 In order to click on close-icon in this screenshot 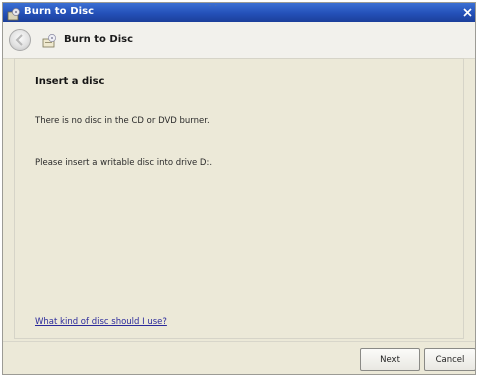, I will do `click(467, 12)`.